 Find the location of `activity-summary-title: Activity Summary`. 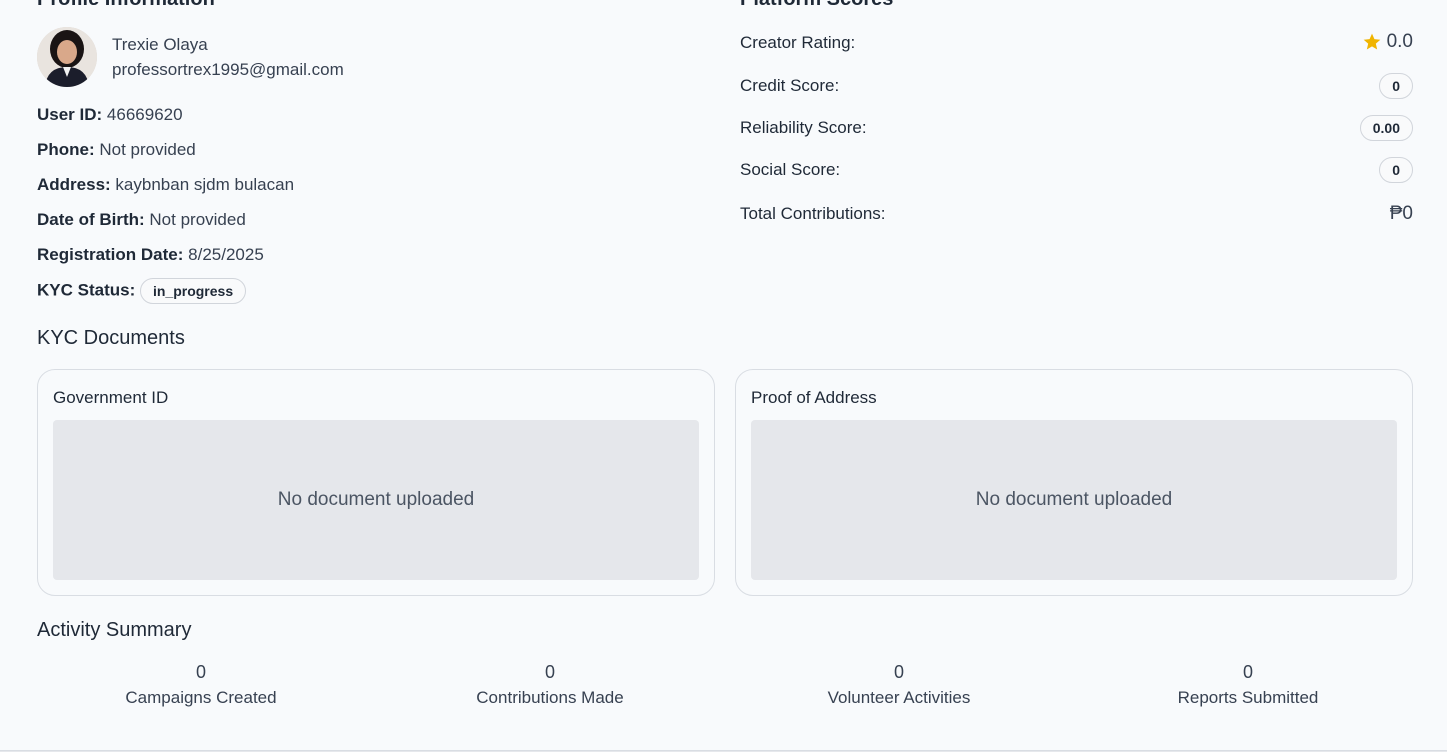

activity-summary-title: Activity Summary is located at coordinates (114, 630).